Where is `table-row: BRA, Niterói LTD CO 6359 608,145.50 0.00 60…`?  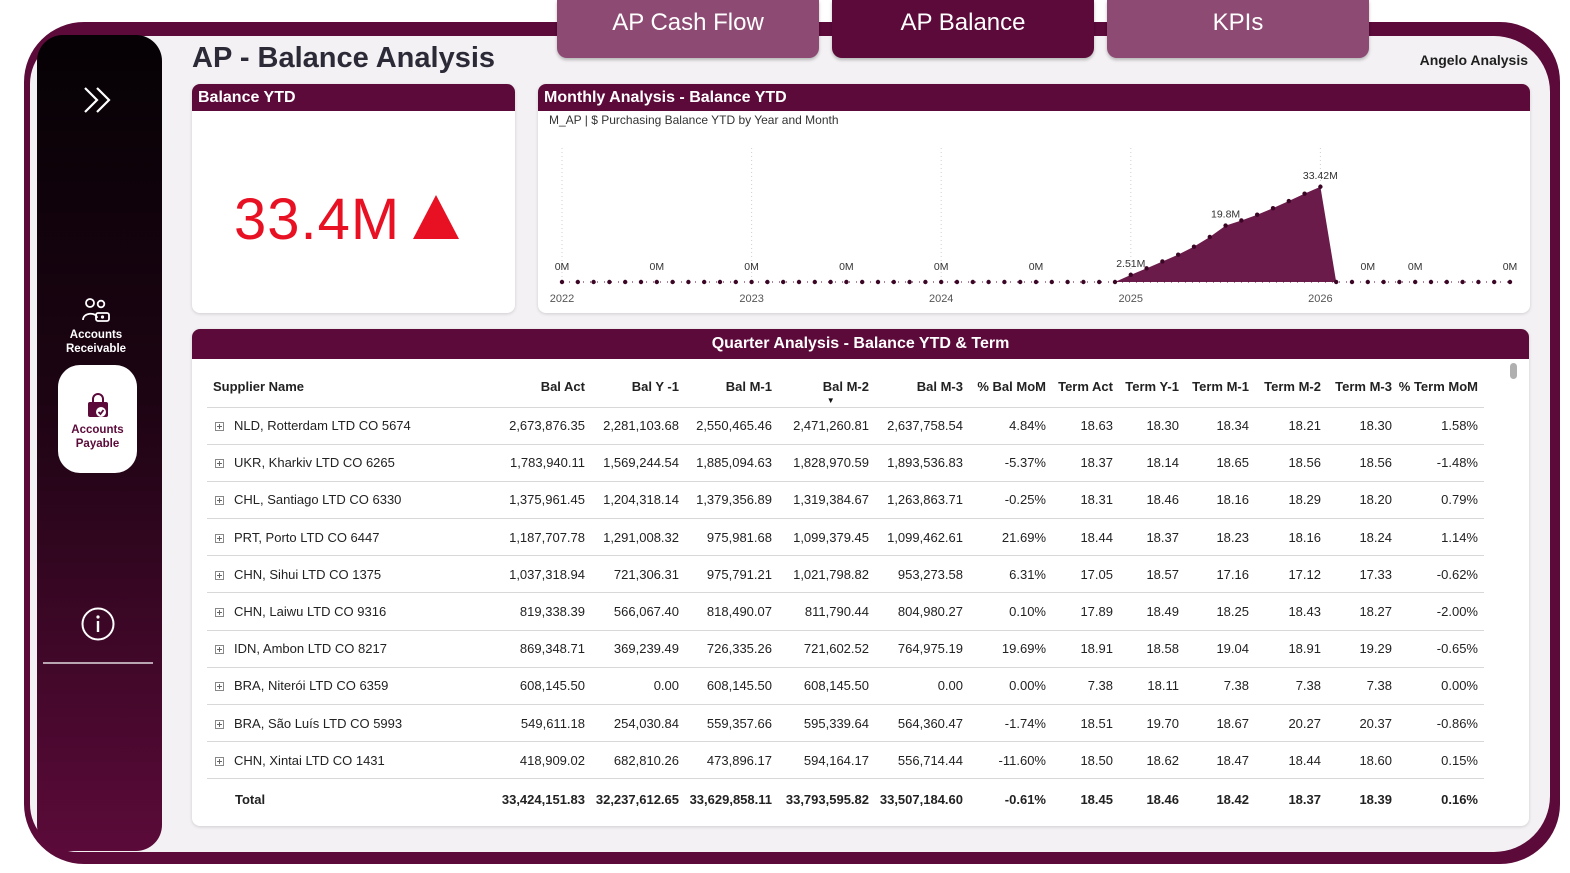
table-row: BRA, Niterói LTD CO 6359 608,145.50 0.00 60… is located at coordinates (845, 686).